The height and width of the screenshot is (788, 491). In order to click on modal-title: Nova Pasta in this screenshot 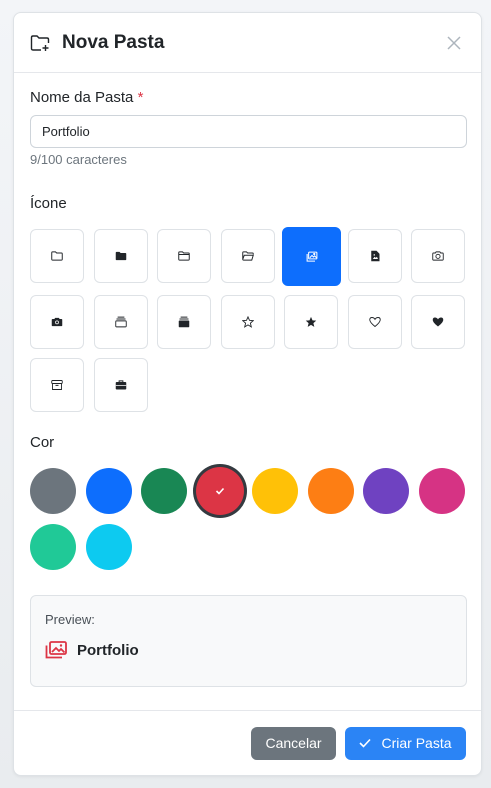, I will do `click(113, 42)`.